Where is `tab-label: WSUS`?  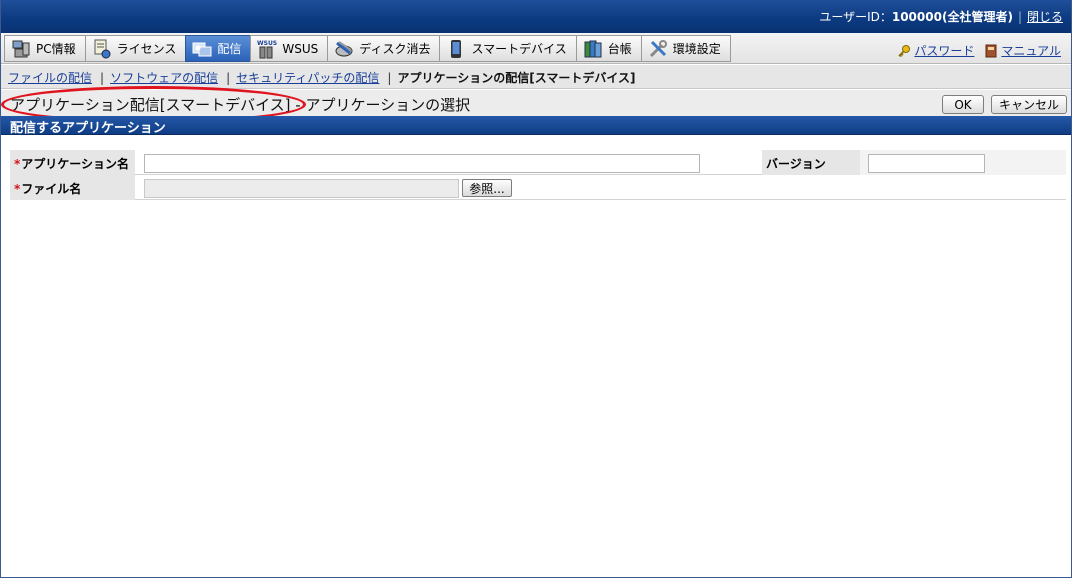 tab-label: WSUS is located at coordinates (300, 48).